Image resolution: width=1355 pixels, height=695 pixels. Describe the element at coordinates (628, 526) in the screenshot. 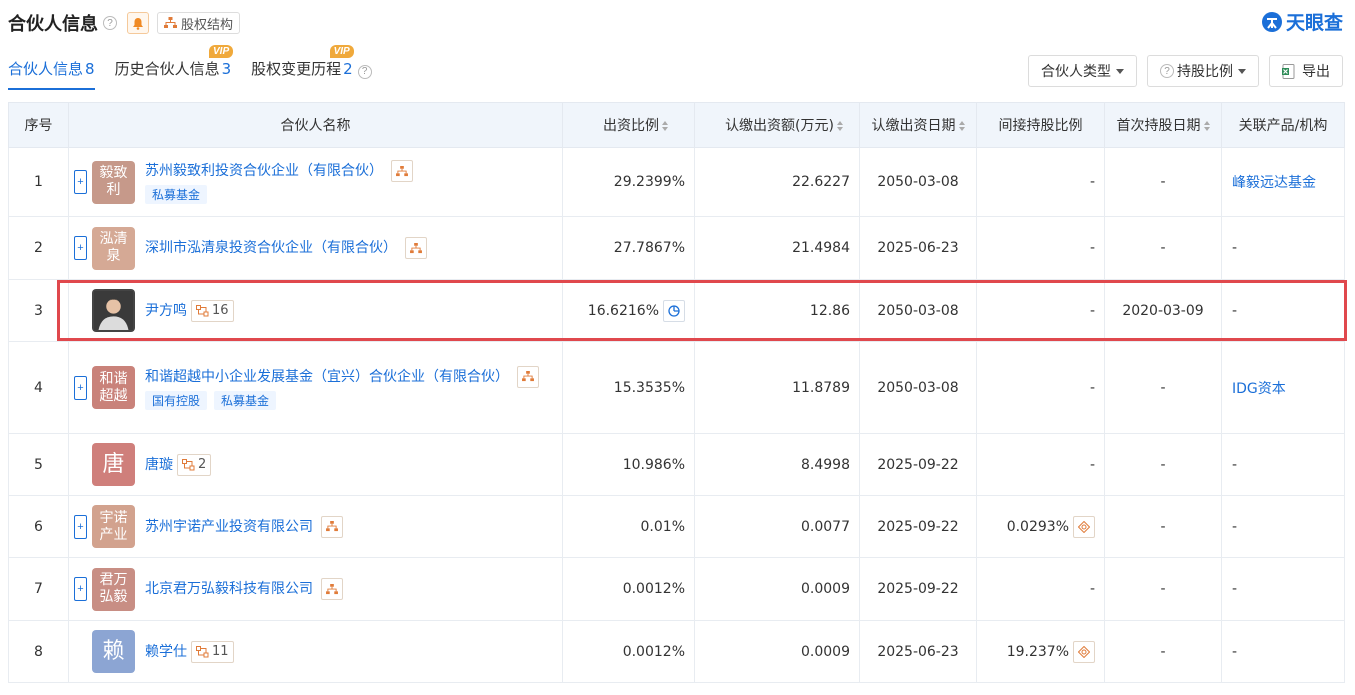

I see `ratio-cell: 0.01%` at that location.